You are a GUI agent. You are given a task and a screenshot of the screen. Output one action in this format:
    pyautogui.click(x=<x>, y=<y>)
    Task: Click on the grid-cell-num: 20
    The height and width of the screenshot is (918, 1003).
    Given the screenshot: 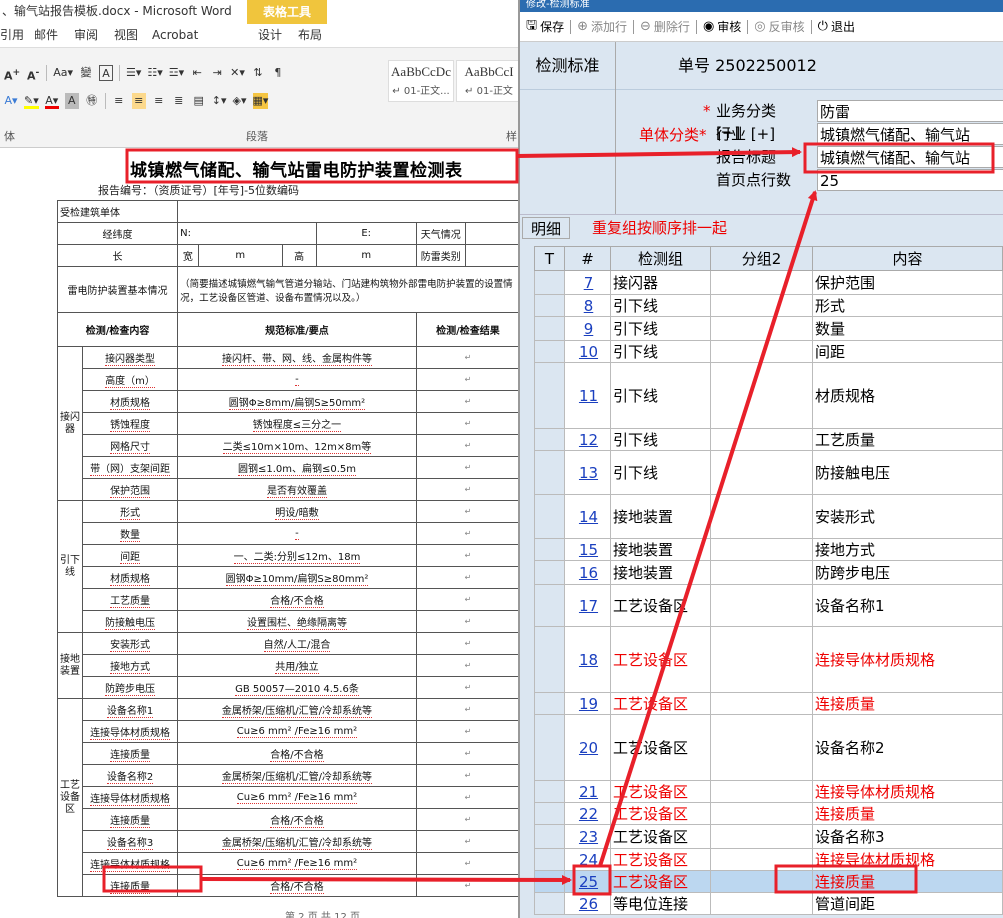 What is the action you would take?
    pyautogui.click(x=587, y=747)
    